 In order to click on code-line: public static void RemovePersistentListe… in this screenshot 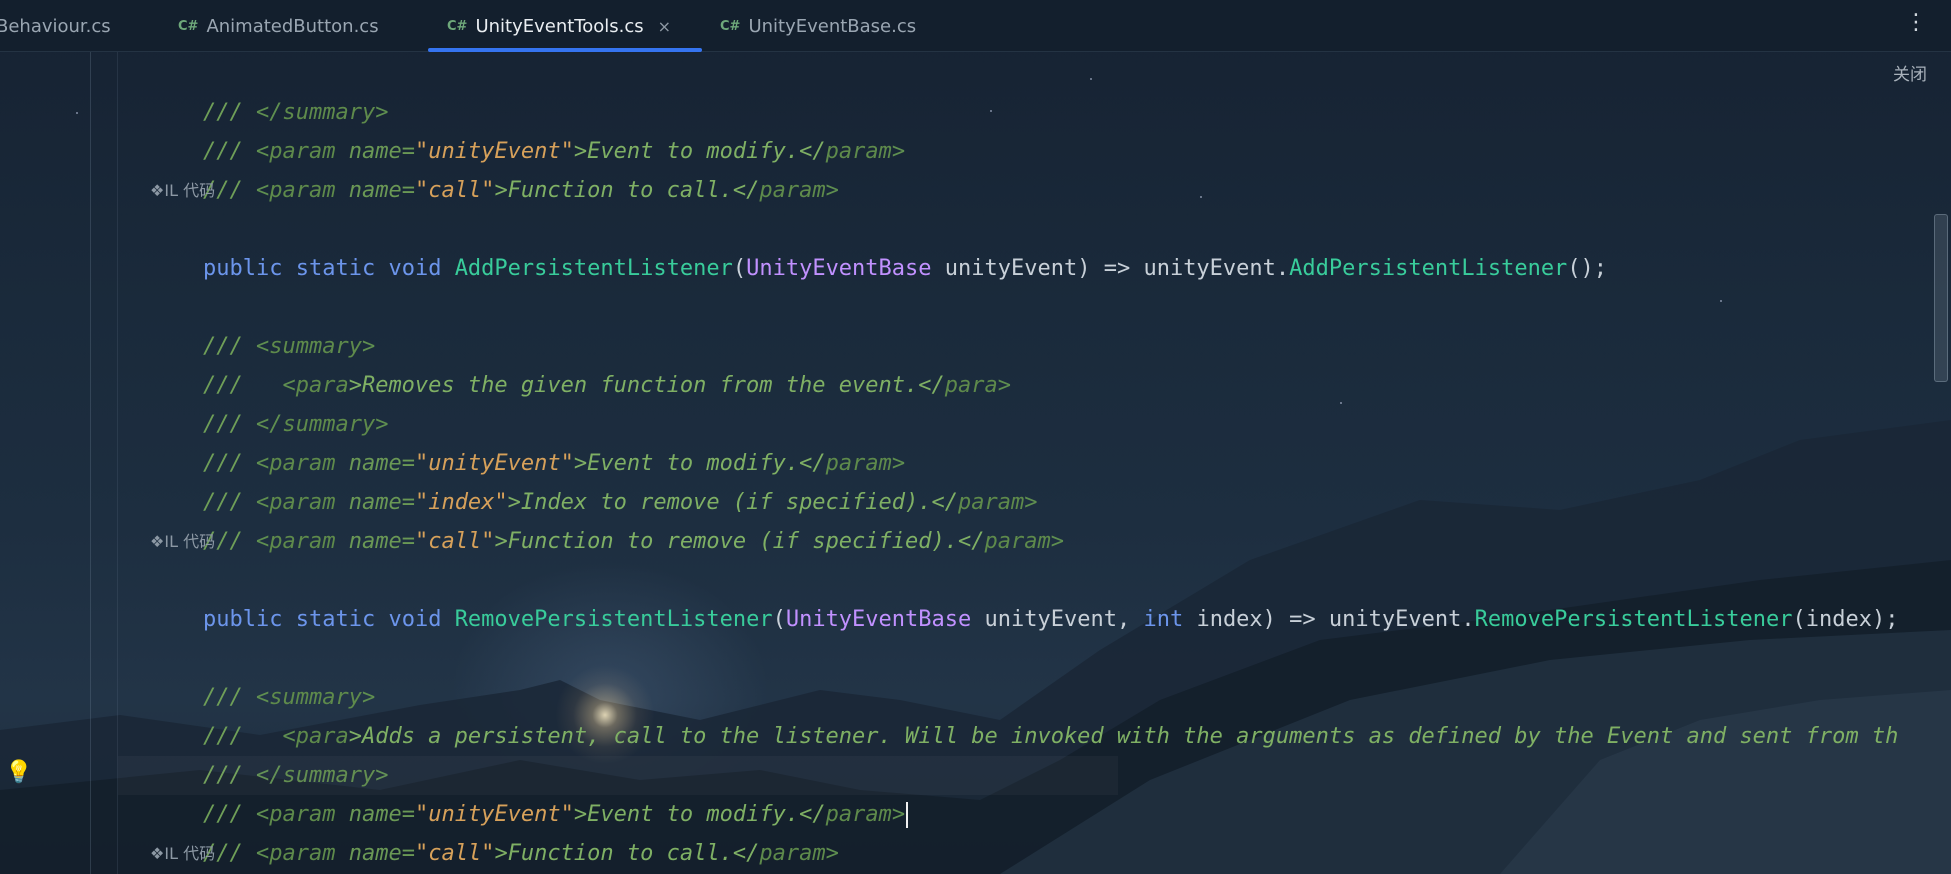, I will do `click(1050, 619)`.